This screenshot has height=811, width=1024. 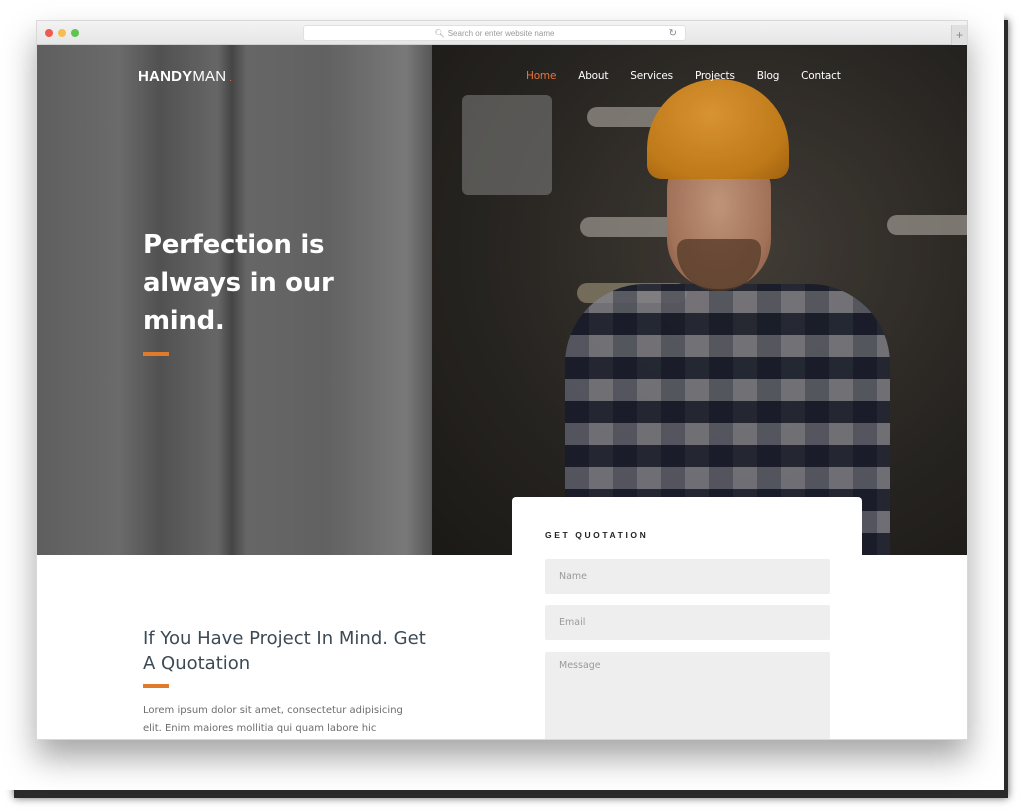 I want to click on nav-about: About, so click(x=593, y=76).